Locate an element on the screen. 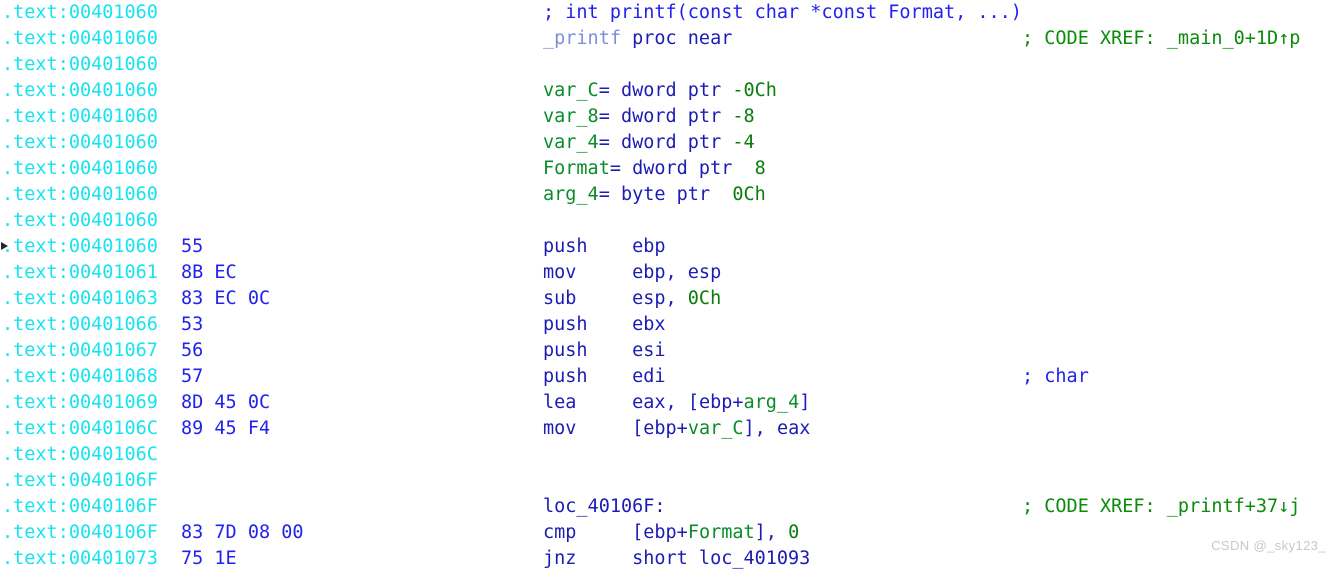  disasm-line: .text:00401061 8B EC mov ebp, esp is located at coordinates (669, 273).